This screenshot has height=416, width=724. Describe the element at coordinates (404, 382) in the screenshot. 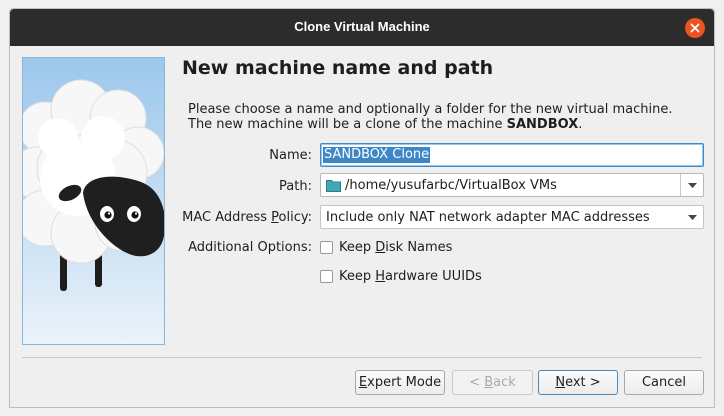

I see `expert-rest: xpert Mode` at that location.